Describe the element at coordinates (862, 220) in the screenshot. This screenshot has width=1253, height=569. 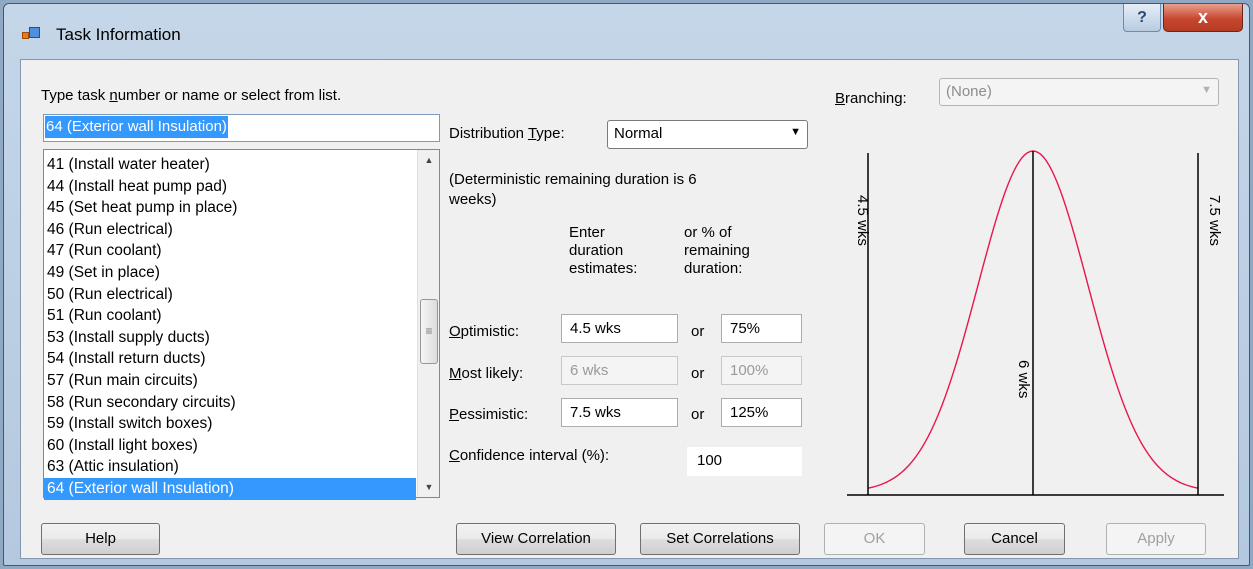
I see `marker-label: 4.5 wks` at that location.